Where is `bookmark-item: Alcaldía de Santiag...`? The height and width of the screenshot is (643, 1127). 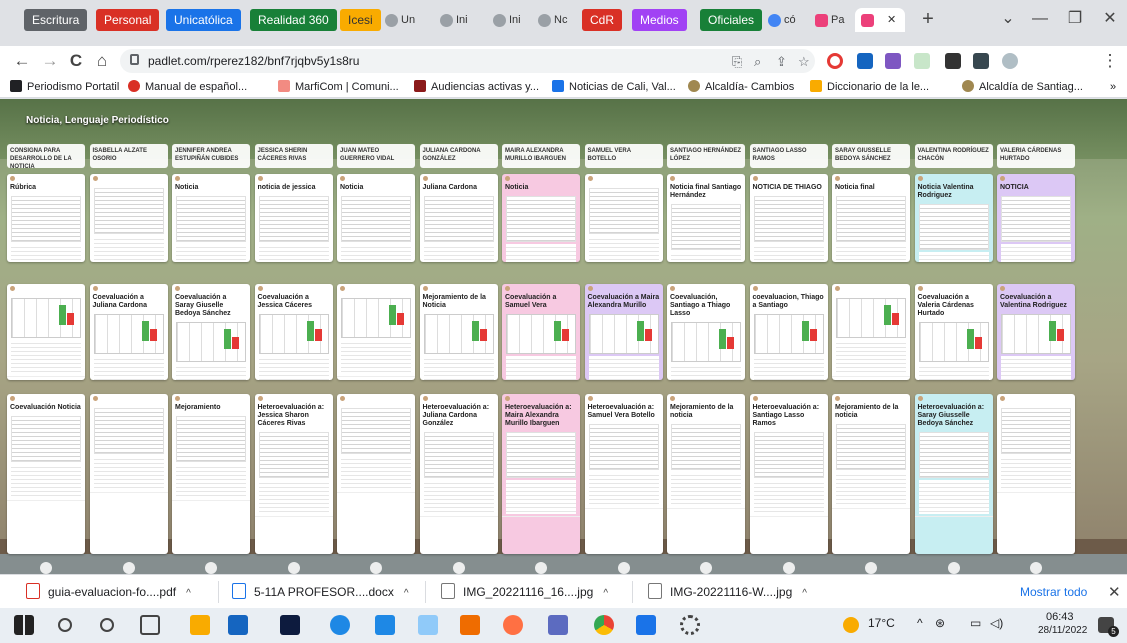 bookmark-item: Alcaldía de Santiag... is located at coordinates (1022, 87).